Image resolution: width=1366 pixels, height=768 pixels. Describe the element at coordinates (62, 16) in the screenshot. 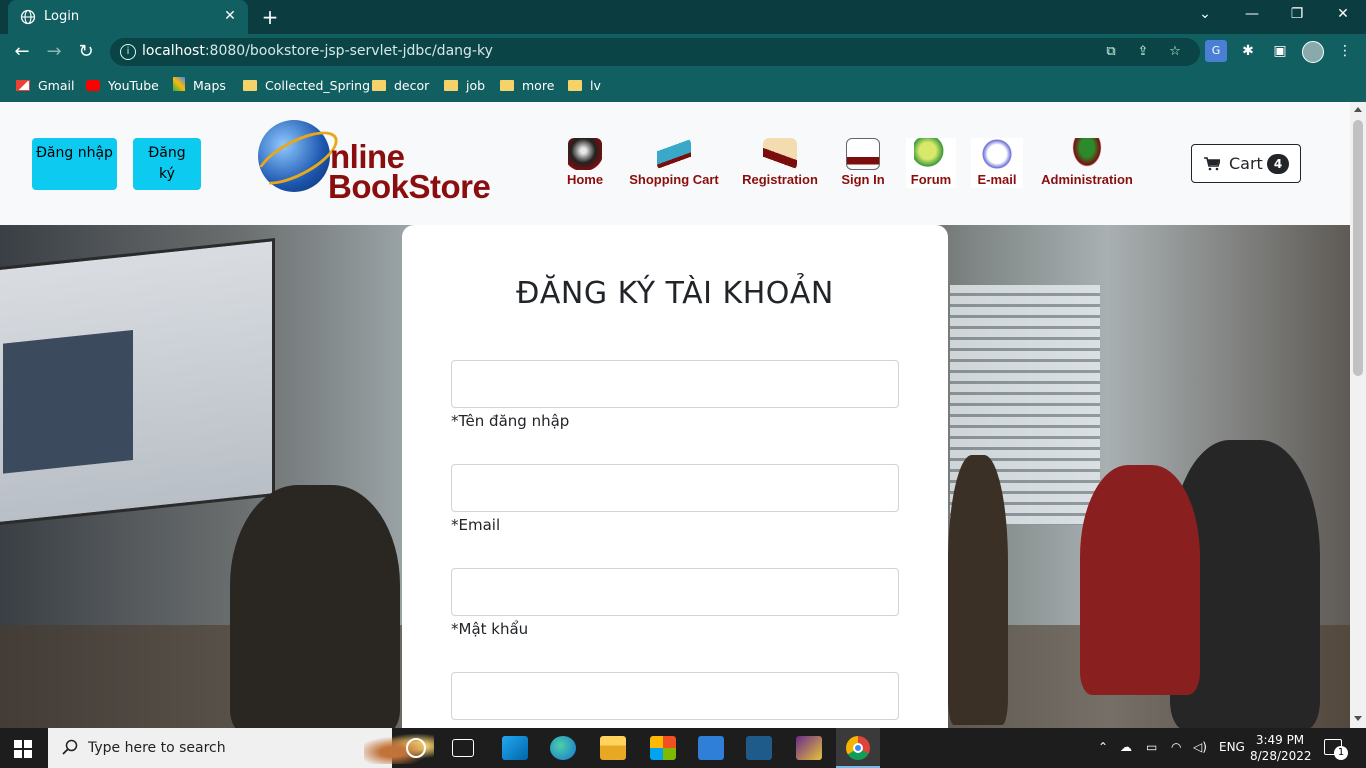

I see `tab-title: Login` at that location.